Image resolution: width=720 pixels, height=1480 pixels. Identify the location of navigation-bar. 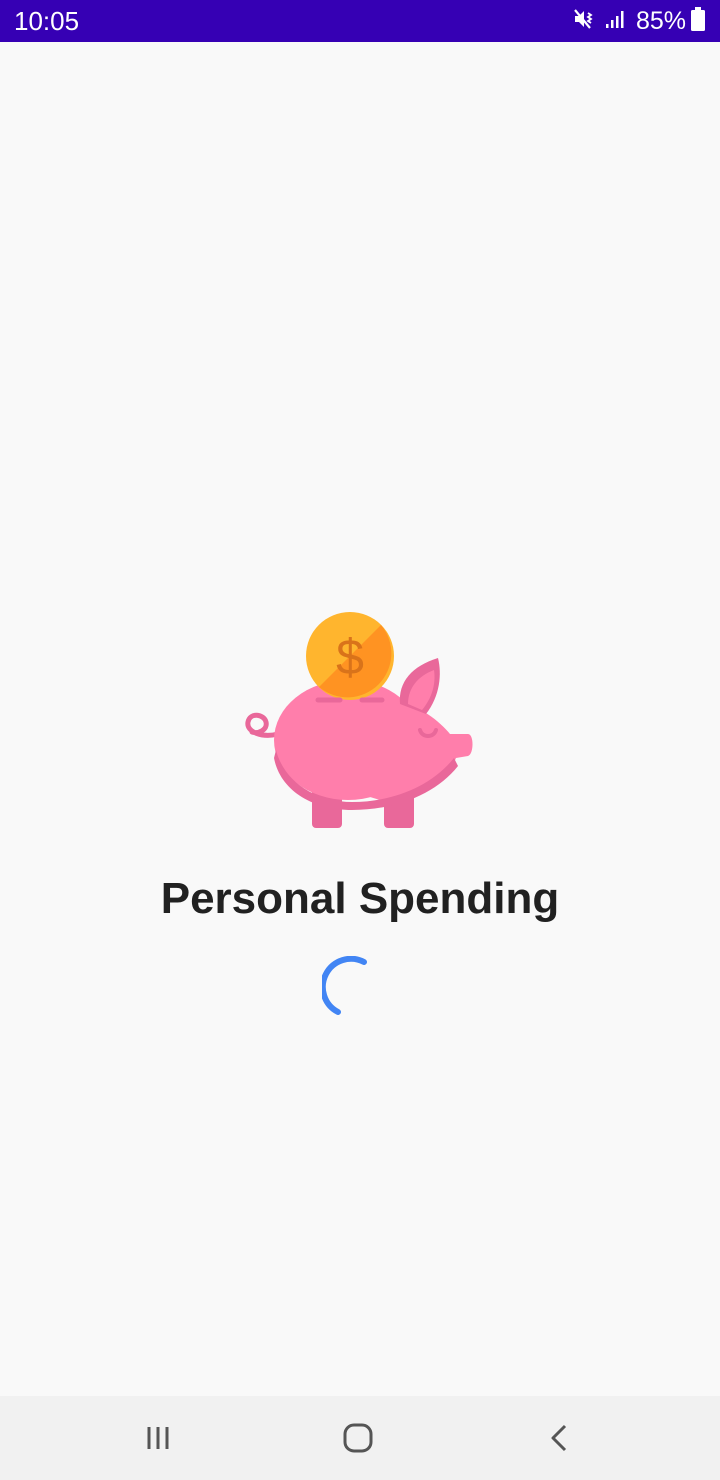
(360, 1438).